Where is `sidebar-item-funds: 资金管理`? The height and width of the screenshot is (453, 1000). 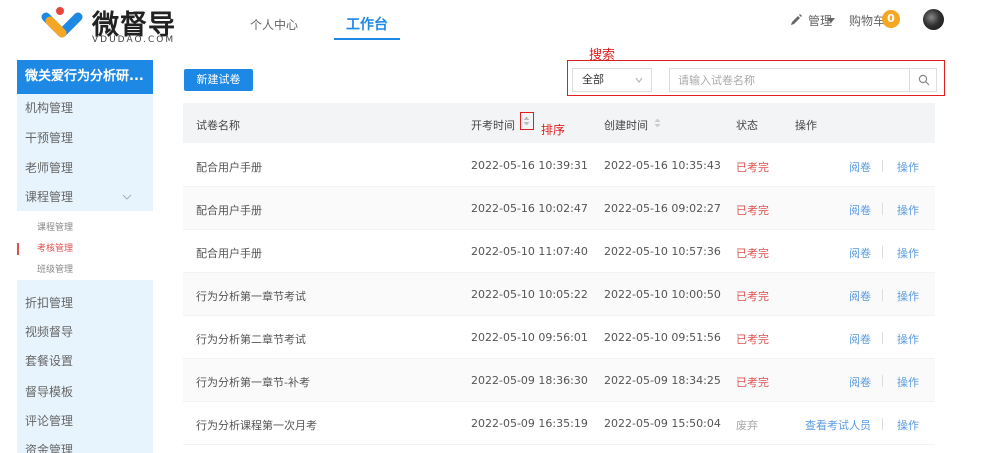
sidebar-item-funds: 资金管理 is located at coordinates (85, 444).